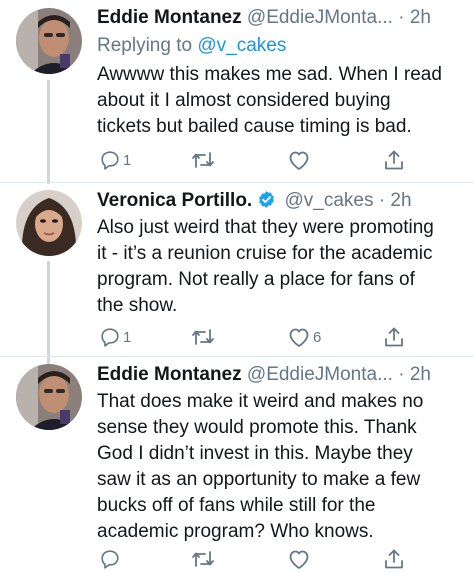  I want to click on tweet-text-line: program. Not really a place for fans of, so click(256, 279).